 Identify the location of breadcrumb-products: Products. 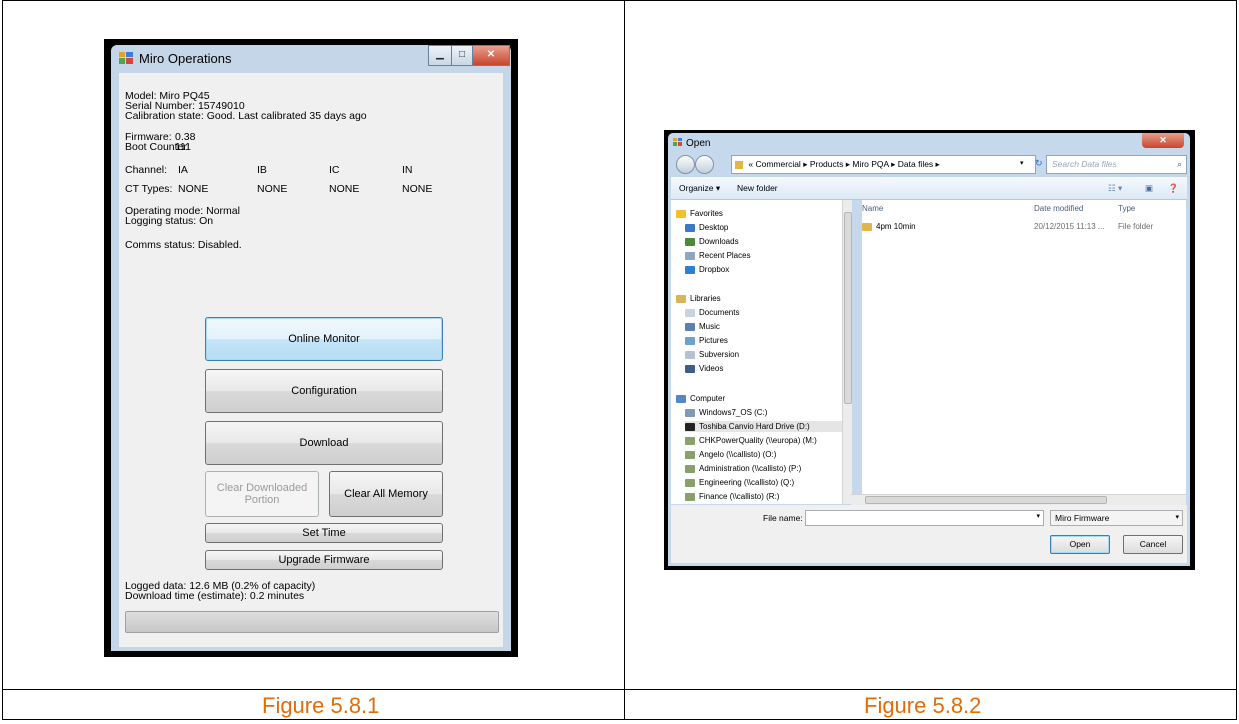
(827, 164).